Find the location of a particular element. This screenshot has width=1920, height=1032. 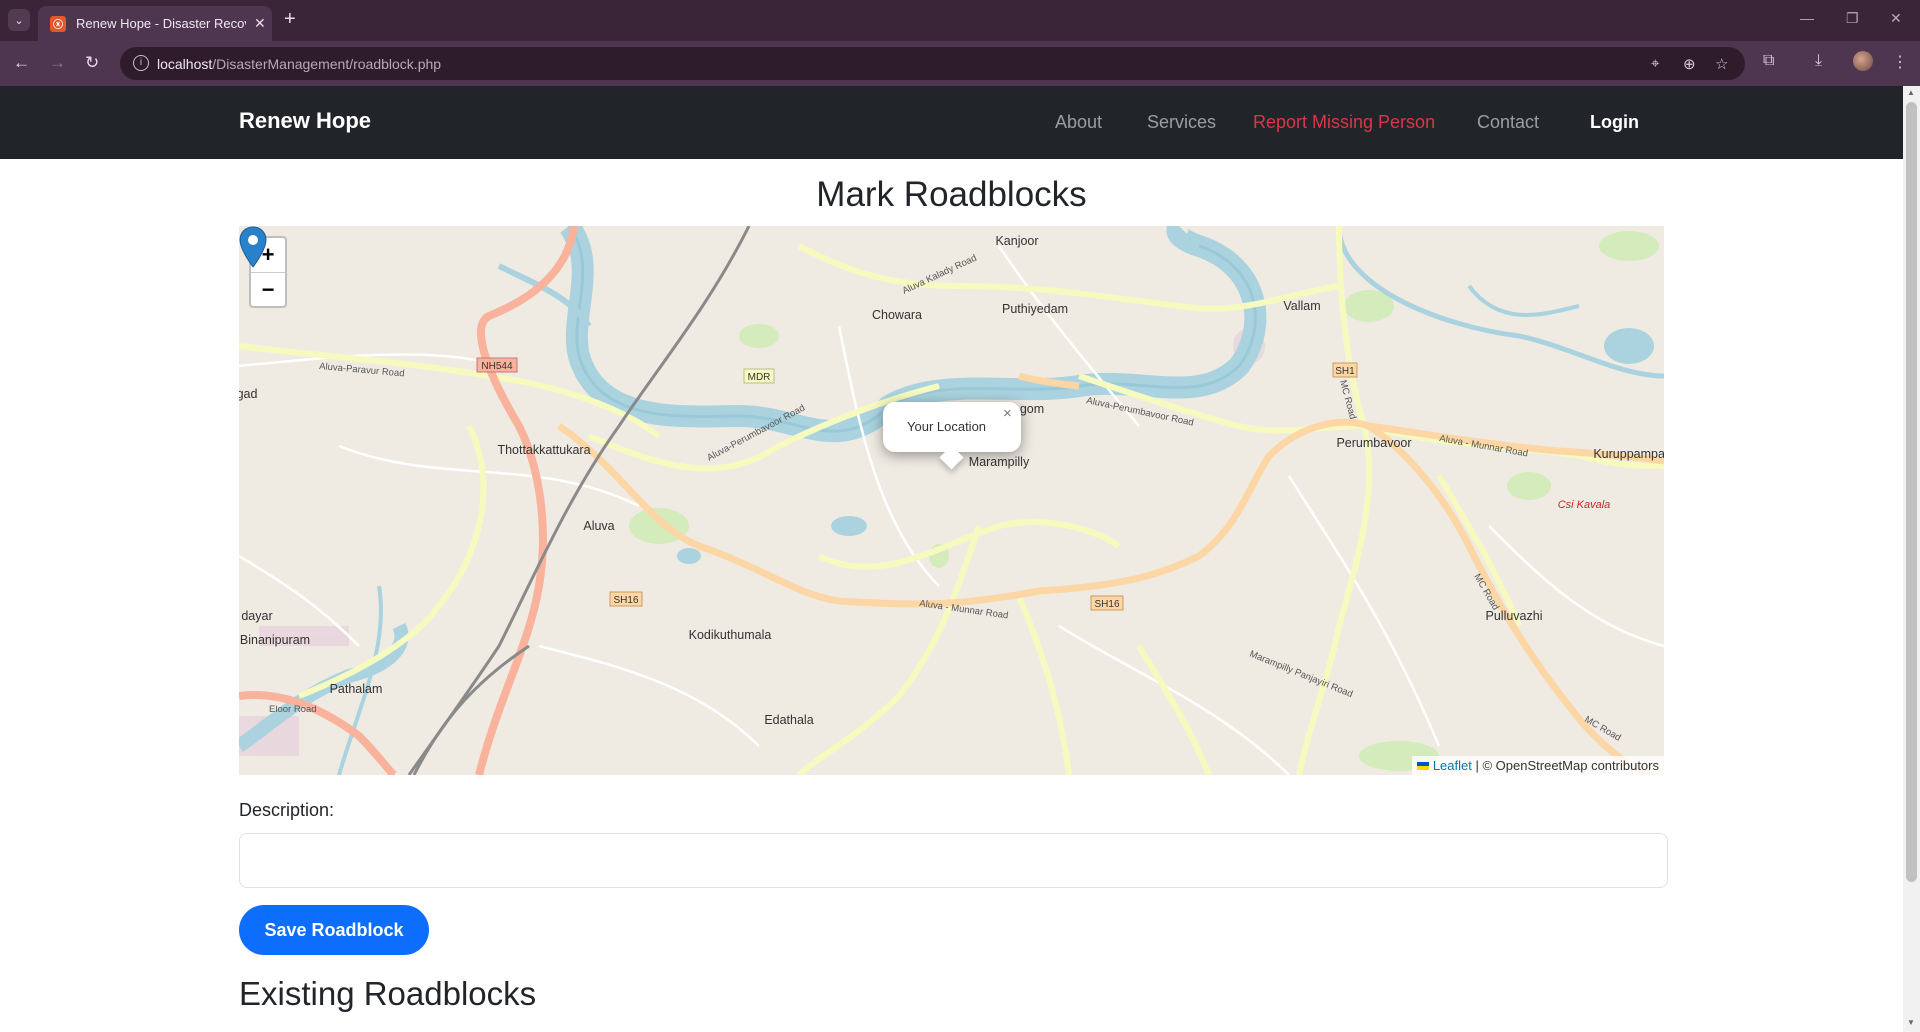

page-title: Mark Roadblocks is located at coordinates (951, 194).